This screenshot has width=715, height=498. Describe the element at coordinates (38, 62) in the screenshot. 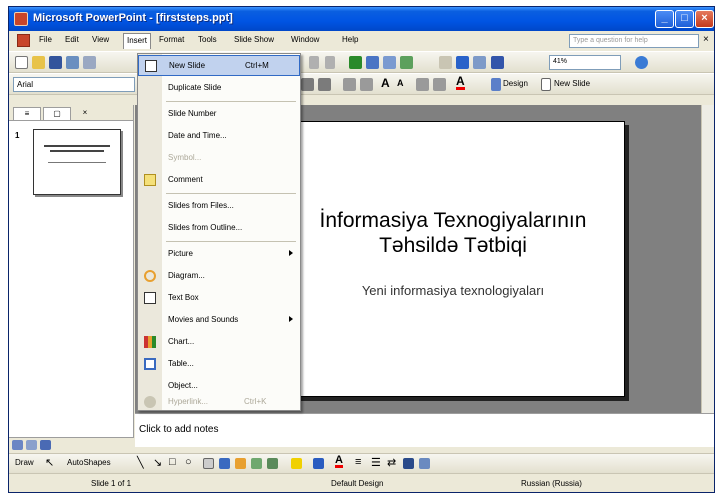

I see `open-icon` at that location.